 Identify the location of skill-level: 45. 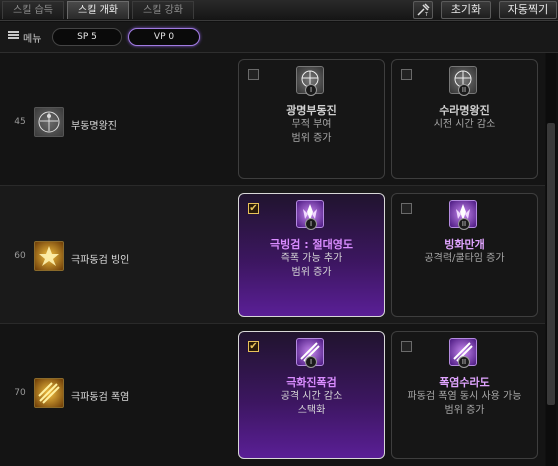
(20, 122).